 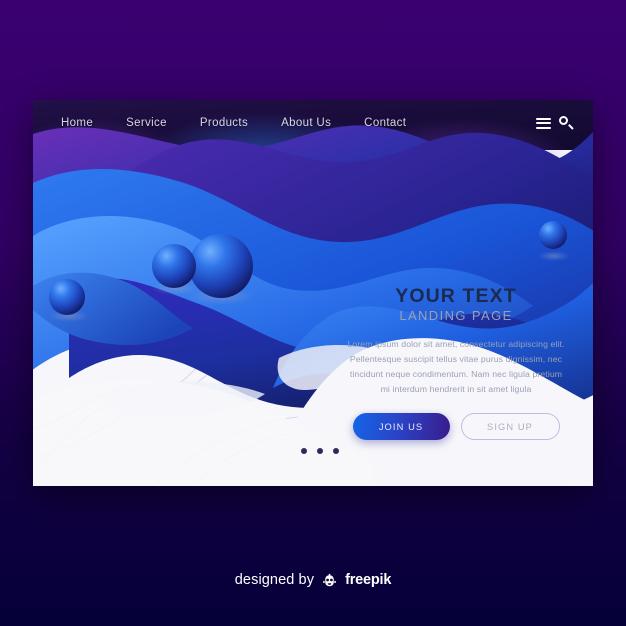 I want to click on nav-item-about-us: About Us, so click(x=306, y=123).